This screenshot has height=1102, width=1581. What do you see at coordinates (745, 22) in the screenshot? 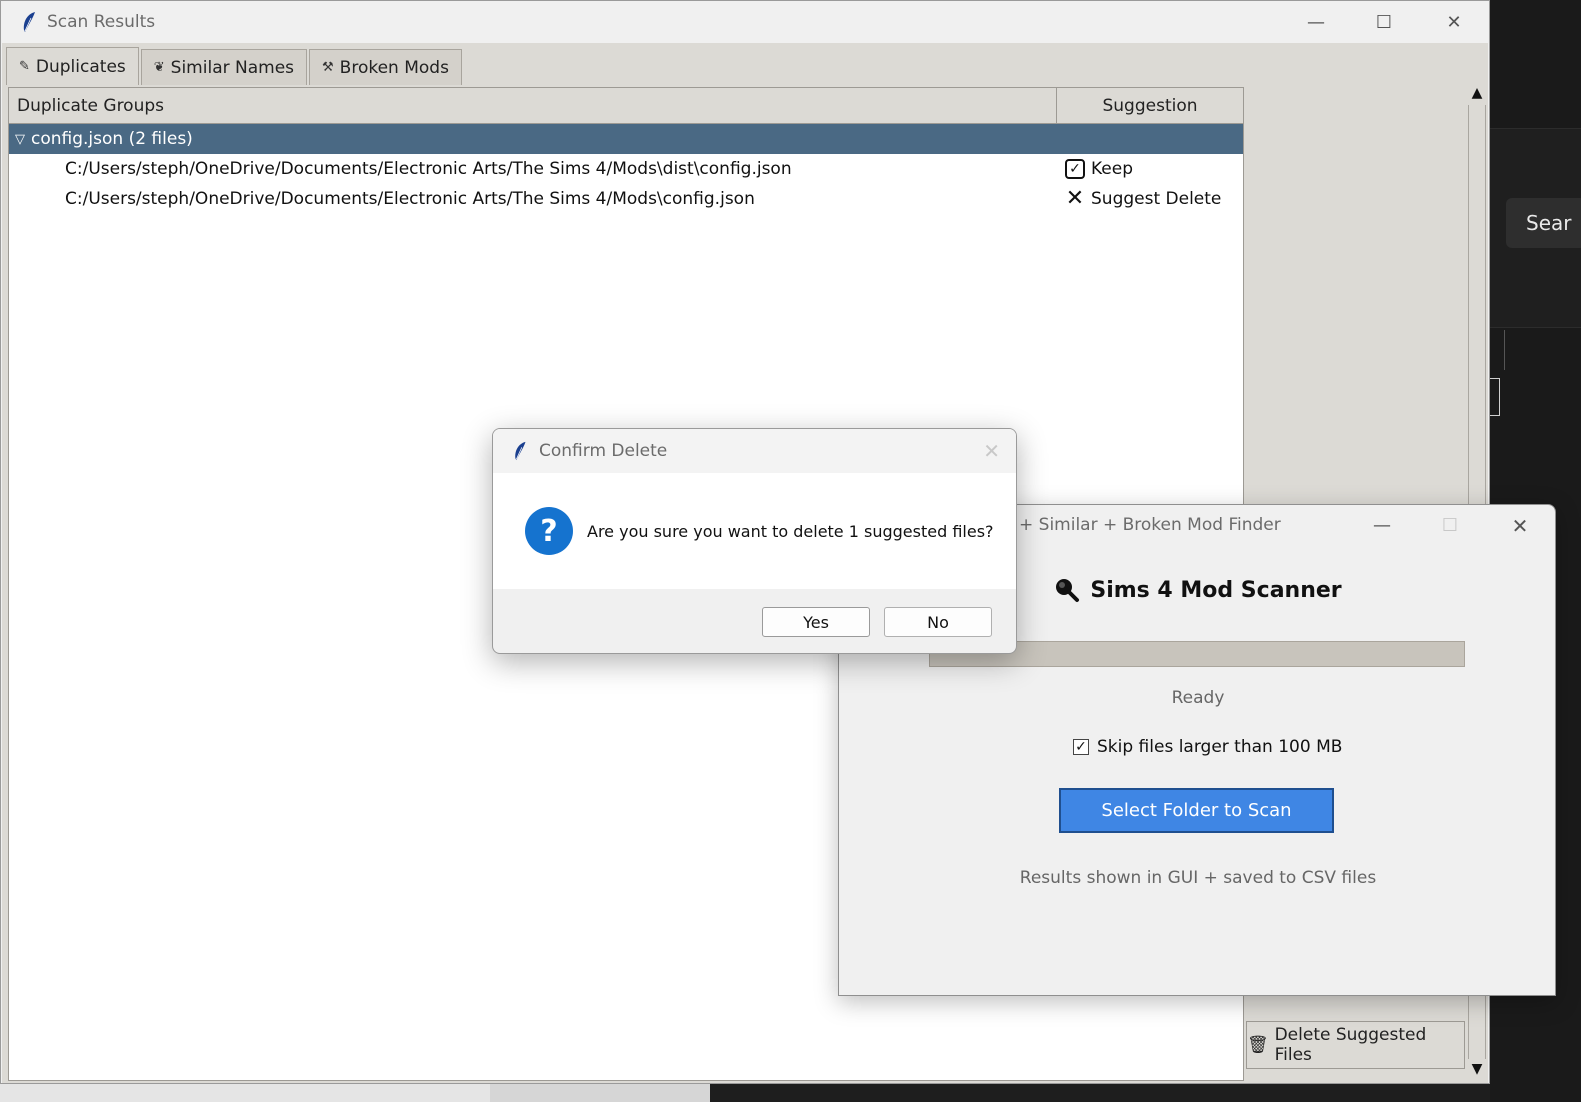
I see `title-bar: Scan Results — ☐ ✕` at bounding box center [745, 22].